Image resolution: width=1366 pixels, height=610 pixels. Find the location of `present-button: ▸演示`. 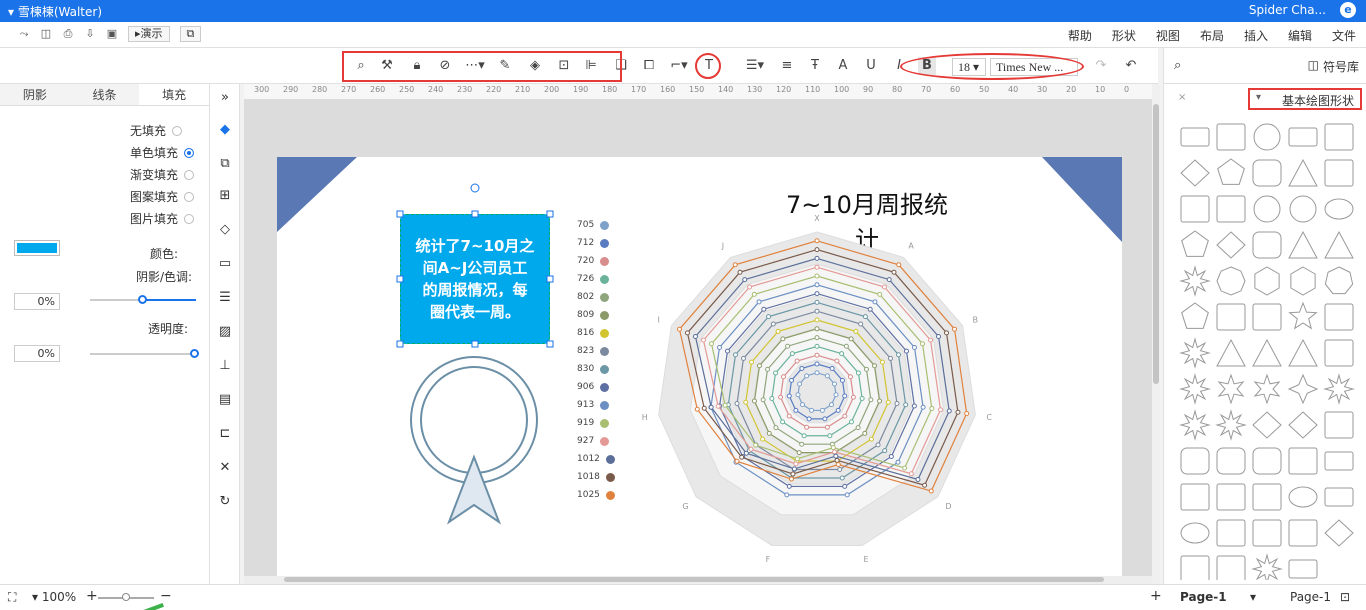

present-button: ▸演示 is located at coordinates (149, 34).